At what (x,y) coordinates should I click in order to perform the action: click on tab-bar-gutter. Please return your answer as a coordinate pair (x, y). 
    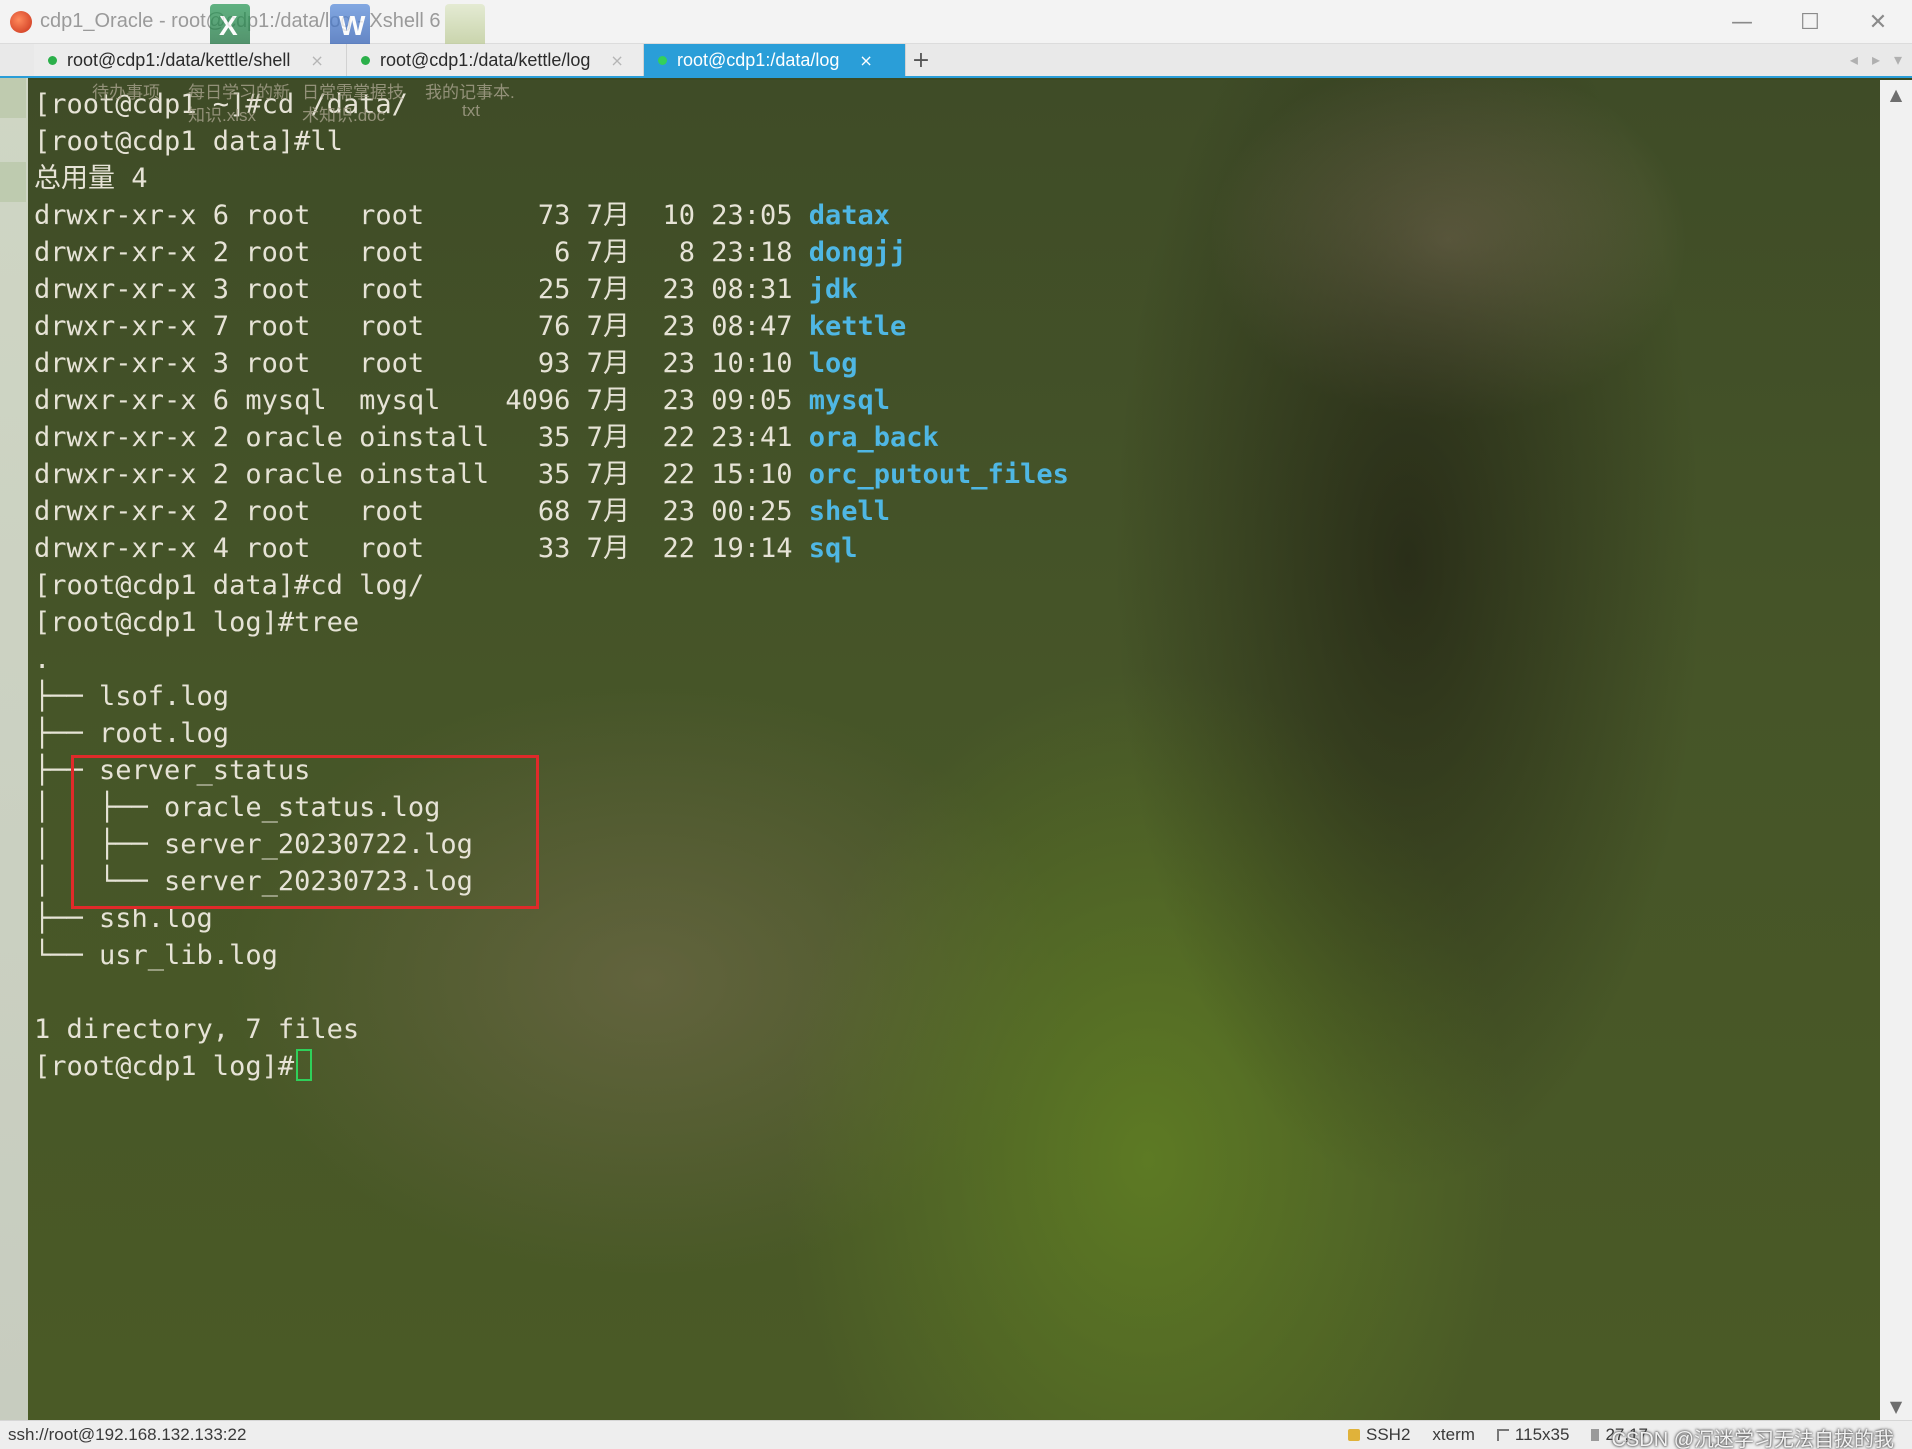
    Looking at the image, I should click on (17, 59).